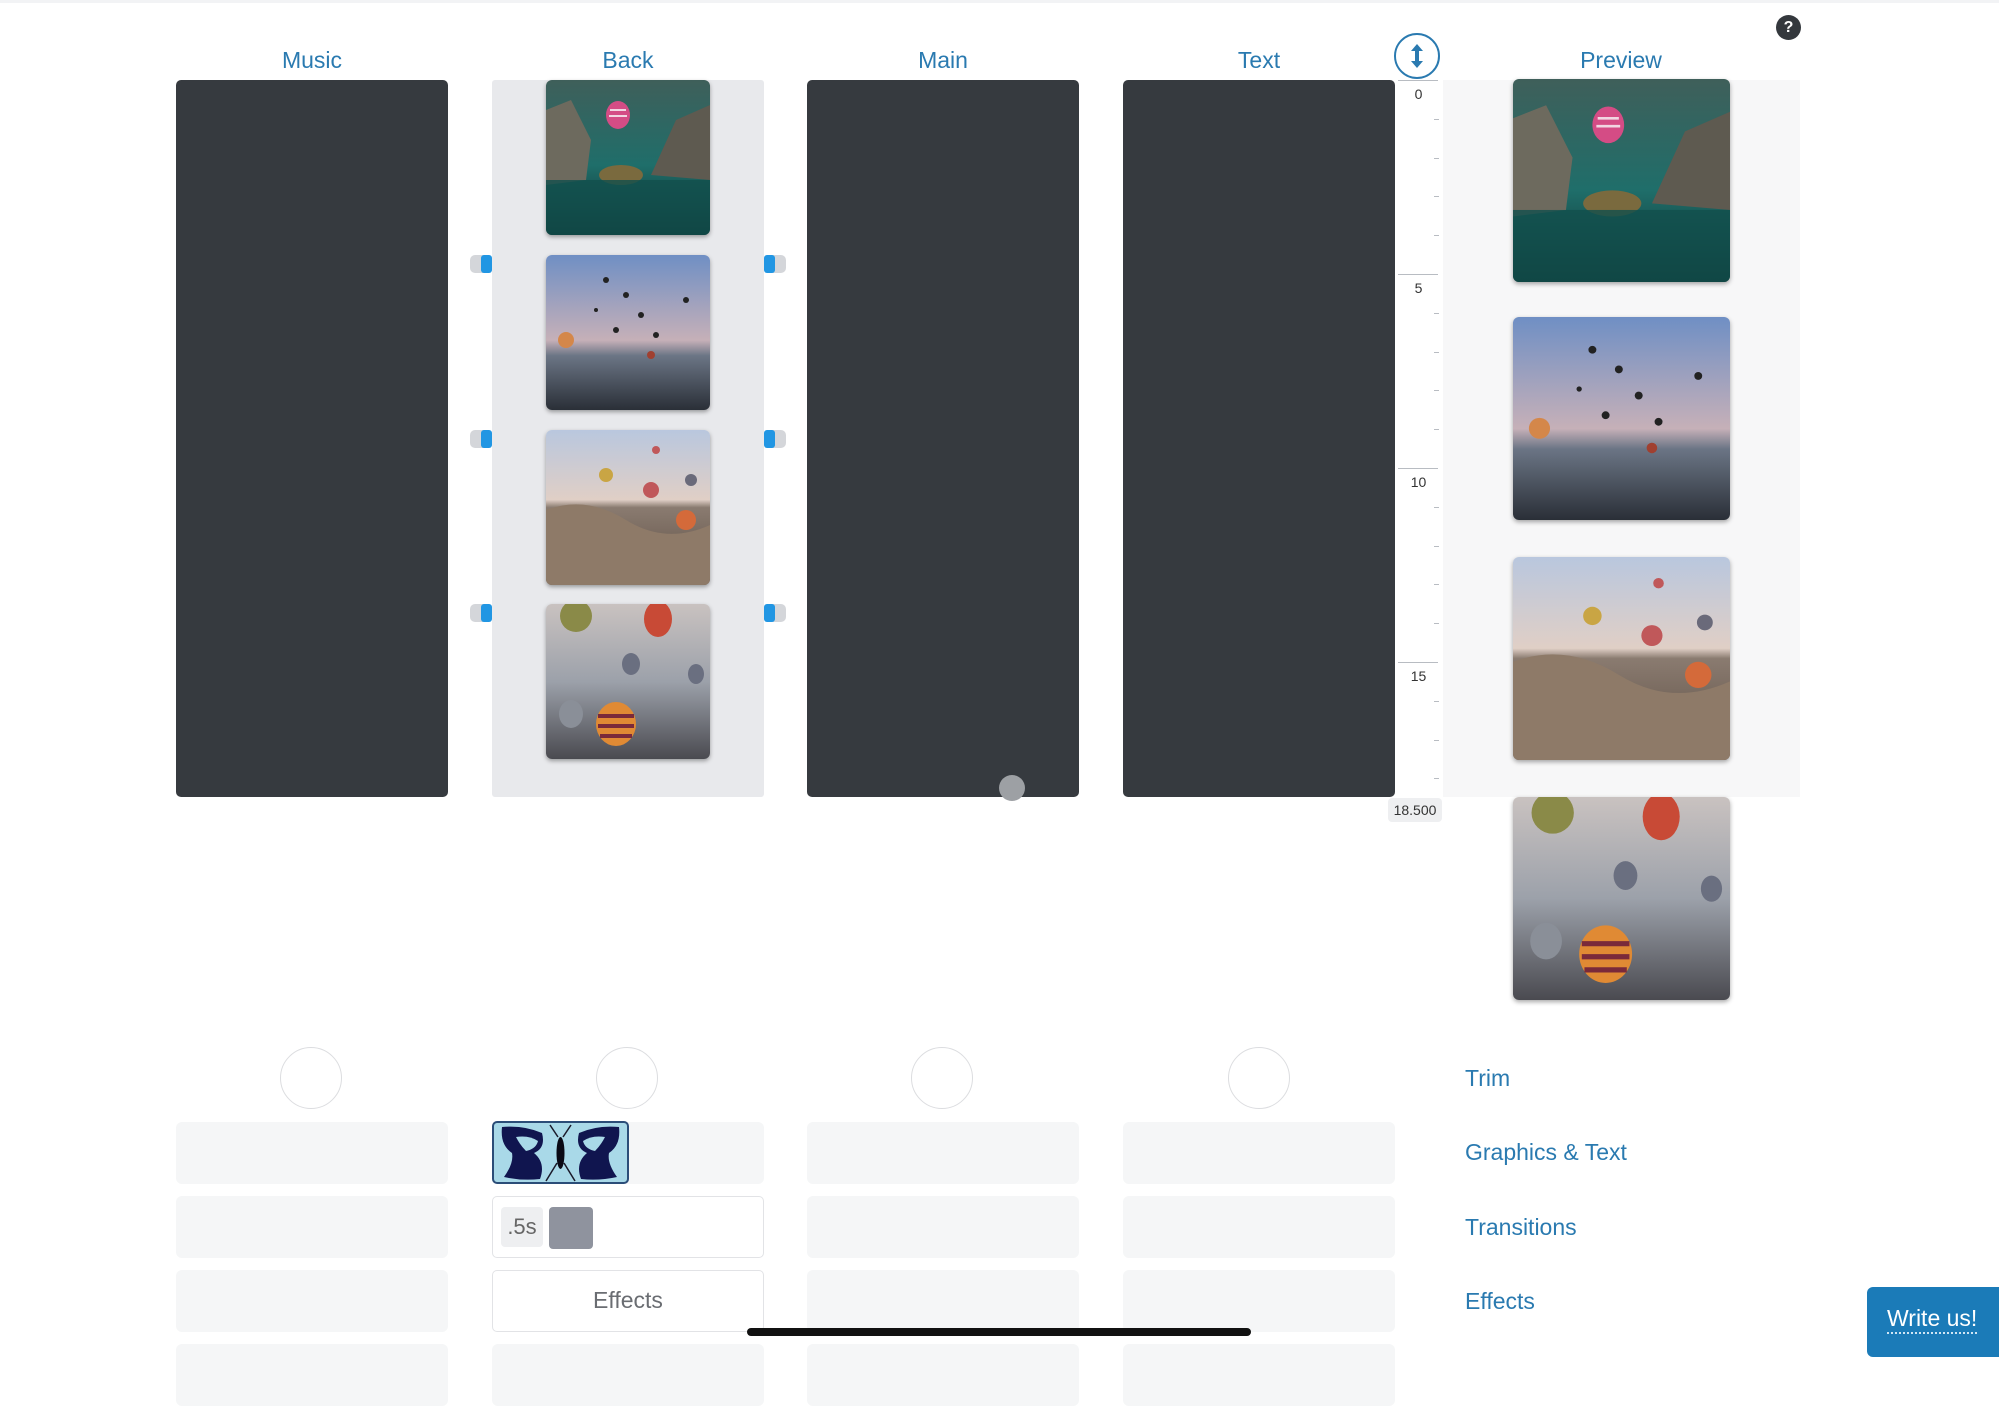 This screenshot has height=1406, width=1999. What do you see at coordinates (628, 60) in the screenshot?
I see `column-header-back: Back` at bounding box center [628, 60].